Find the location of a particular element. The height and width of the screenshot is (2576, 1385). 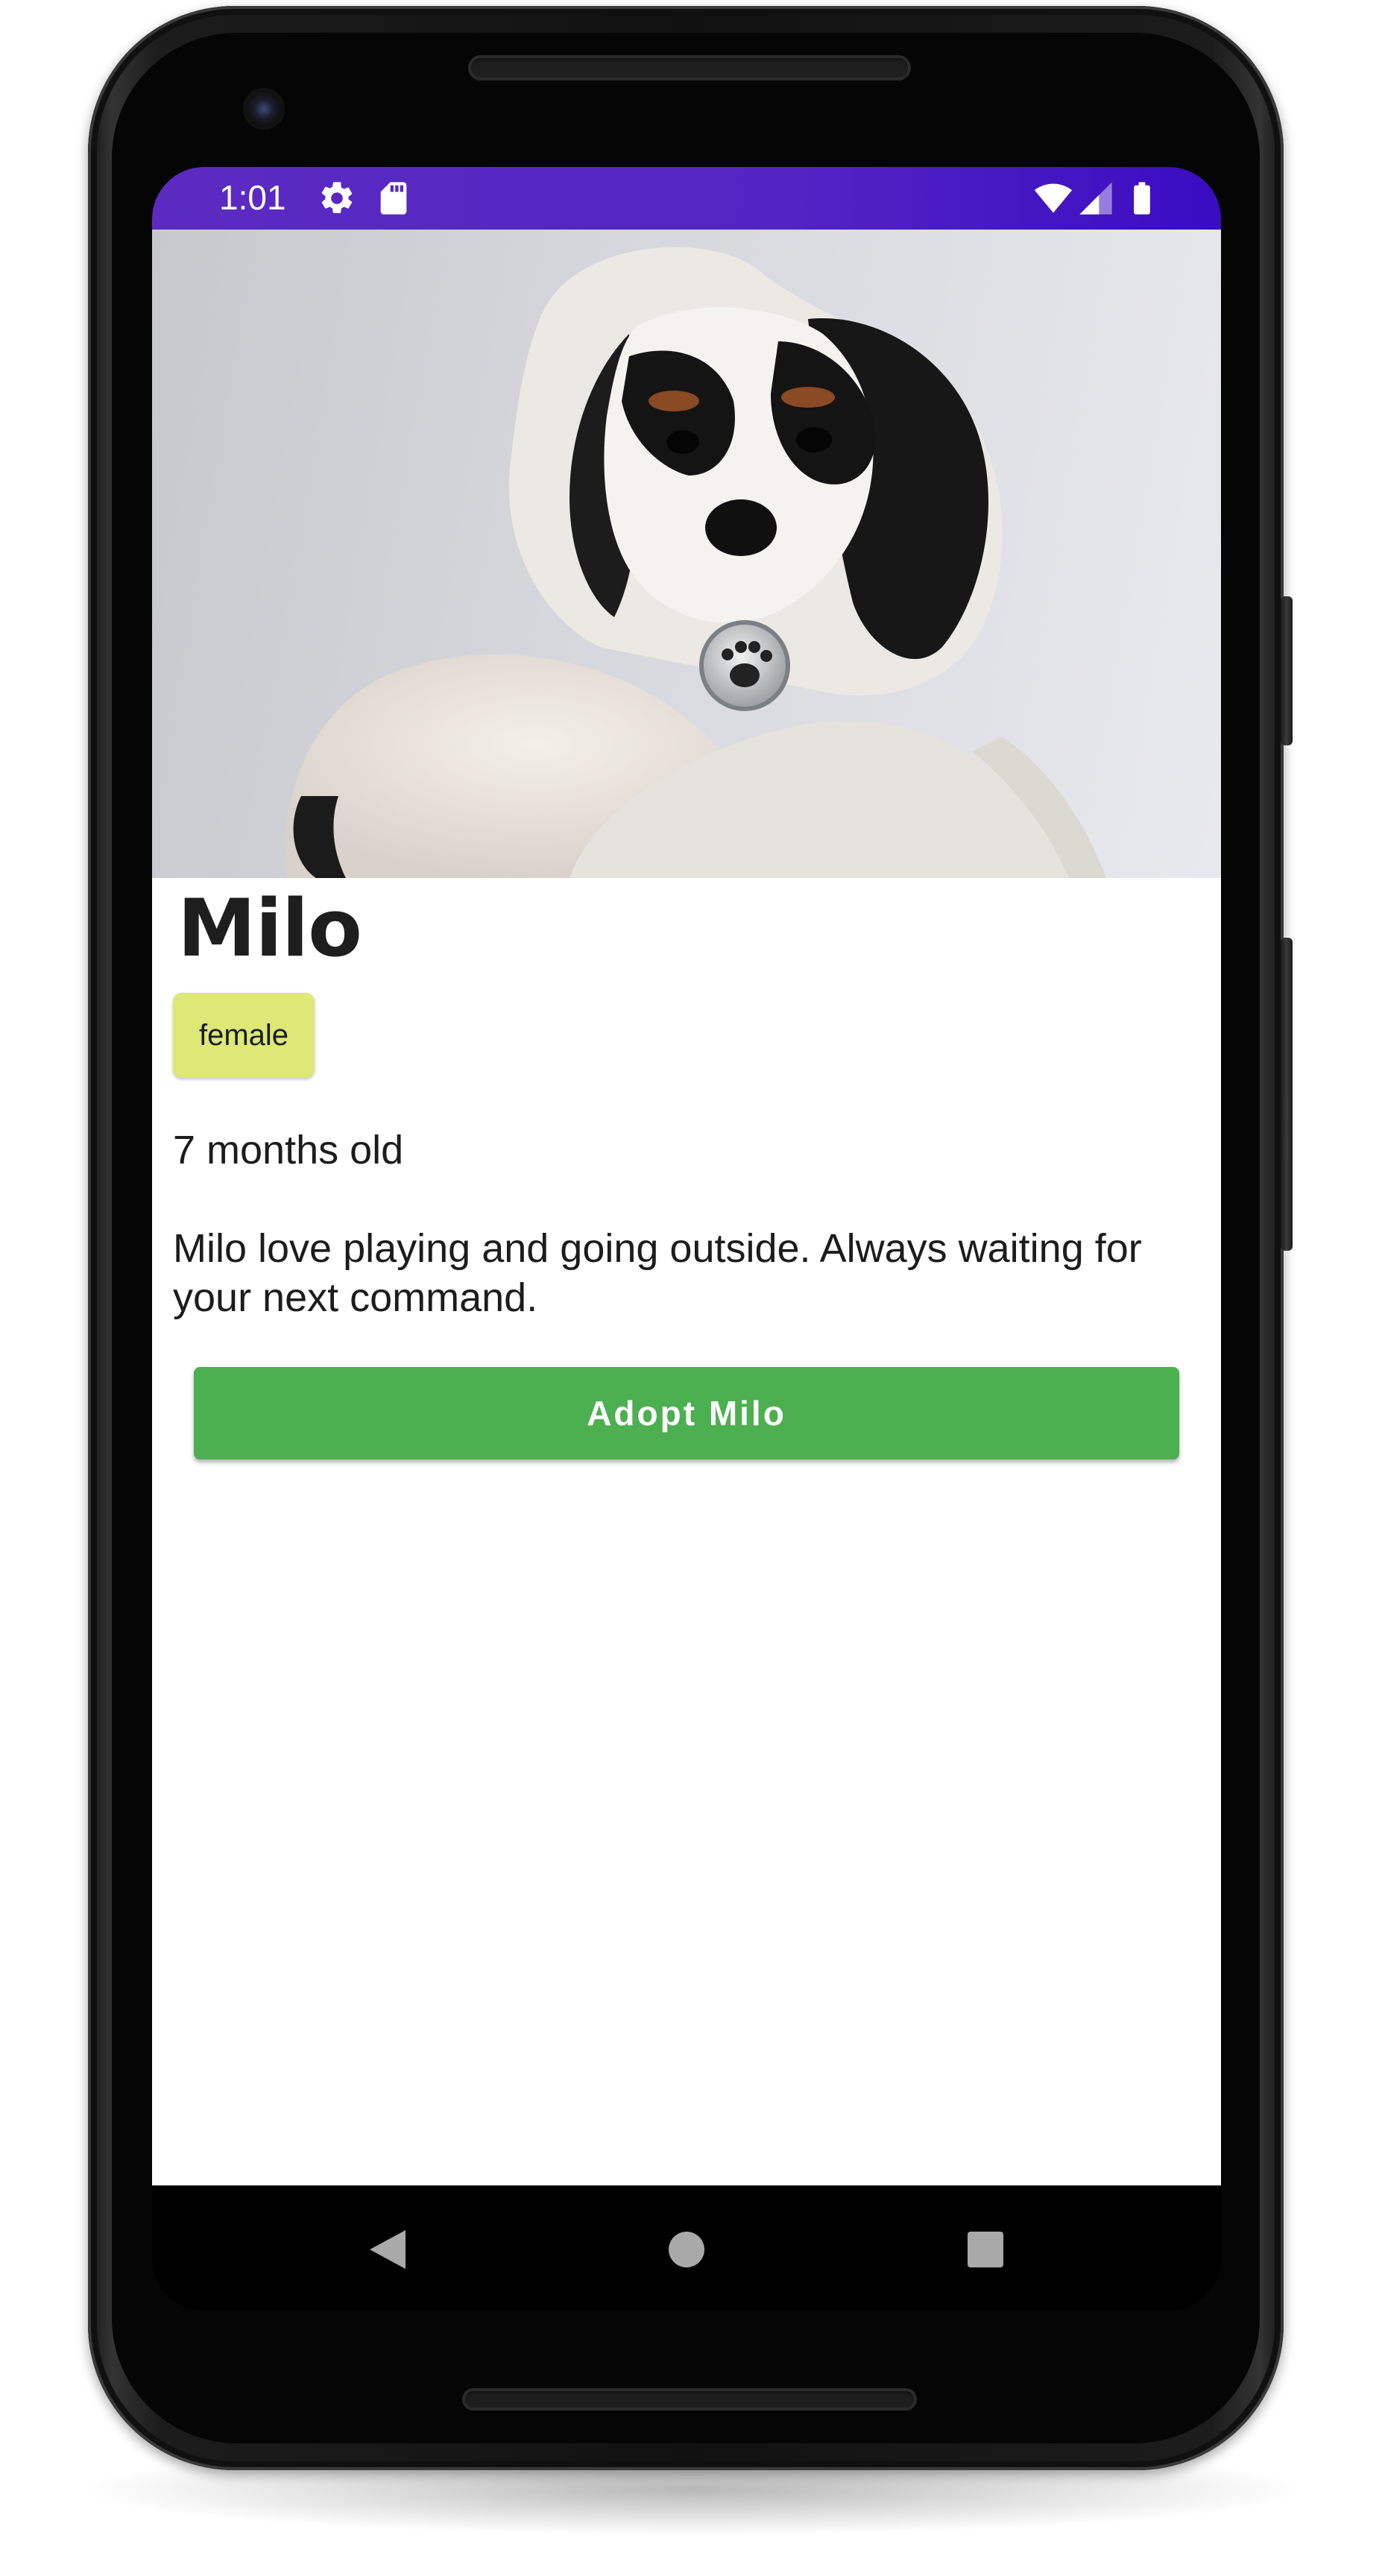

status-bar: 1:01 is located at coordinates (686, 198).